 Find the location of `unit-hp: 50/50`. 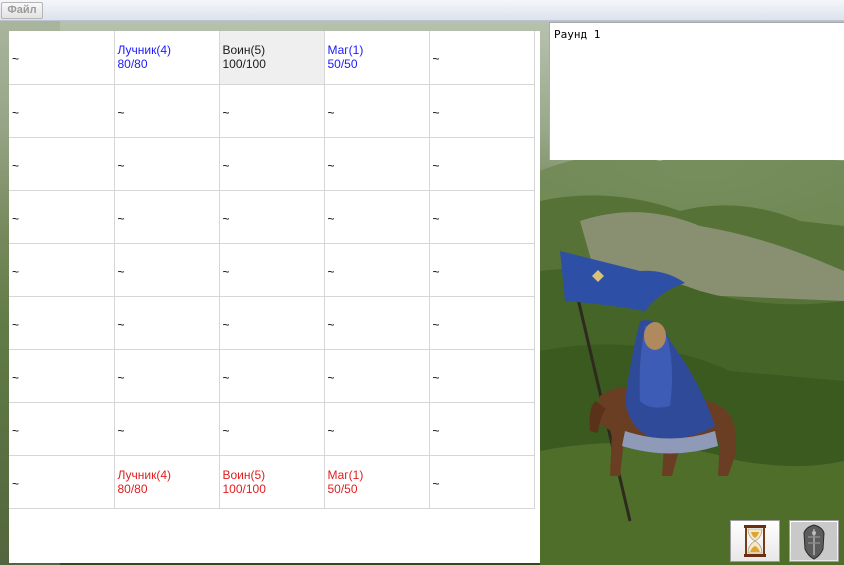

unit-hp: 50/50 is located at coordinates (342, 488).